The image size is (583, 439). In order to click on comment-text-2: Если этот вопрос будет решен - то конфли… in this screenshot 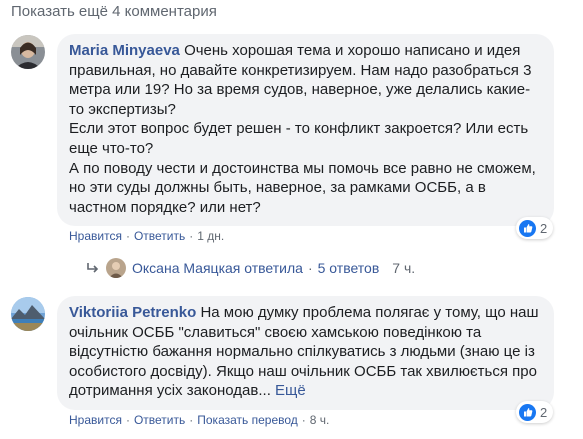, I will do `click(299, 138)`.